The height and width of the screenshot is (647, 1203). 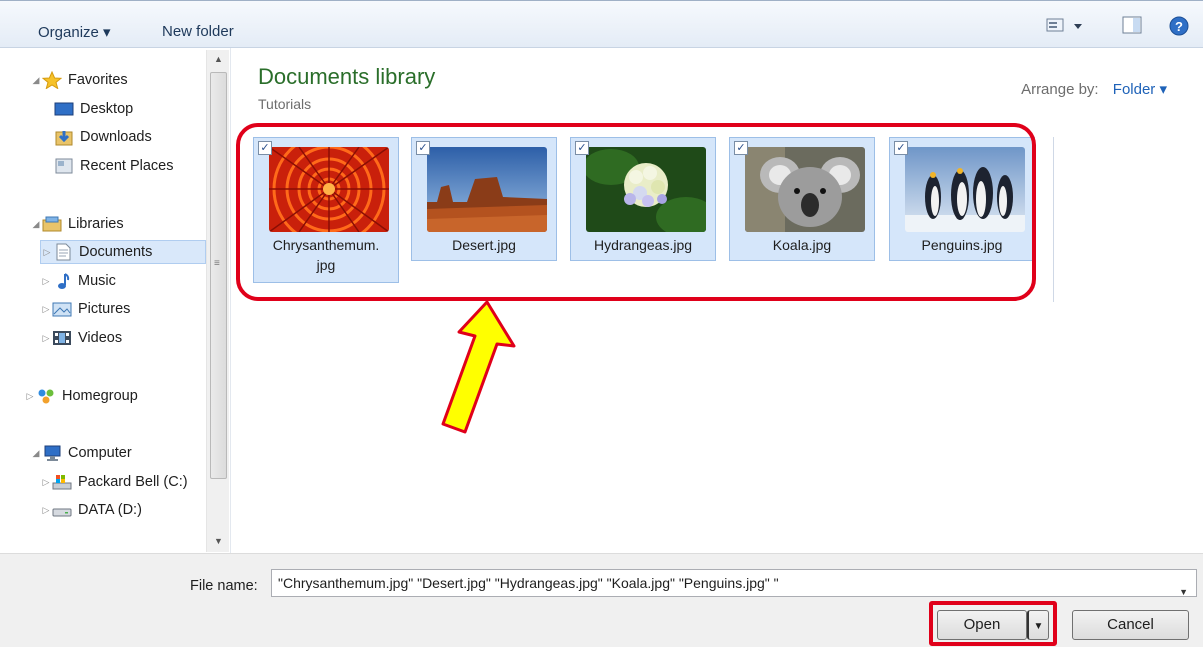 I want to click on nav-music: ▷ Music, so click(x=78, y=281).